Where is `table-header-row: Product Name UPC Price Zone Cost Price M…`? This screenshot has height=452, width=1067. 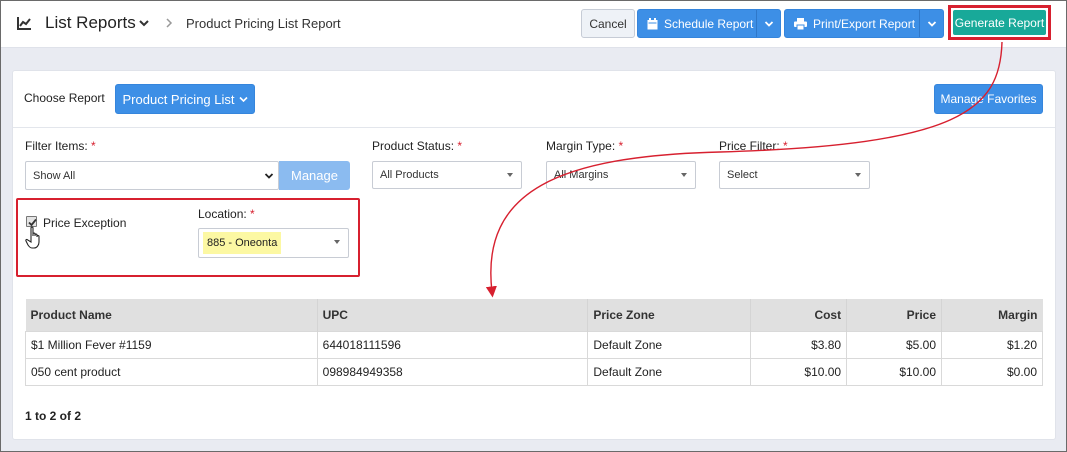
table-header-row: Product Name UPC Price Zone Cost Price M… is located at coordinates (534, 315).